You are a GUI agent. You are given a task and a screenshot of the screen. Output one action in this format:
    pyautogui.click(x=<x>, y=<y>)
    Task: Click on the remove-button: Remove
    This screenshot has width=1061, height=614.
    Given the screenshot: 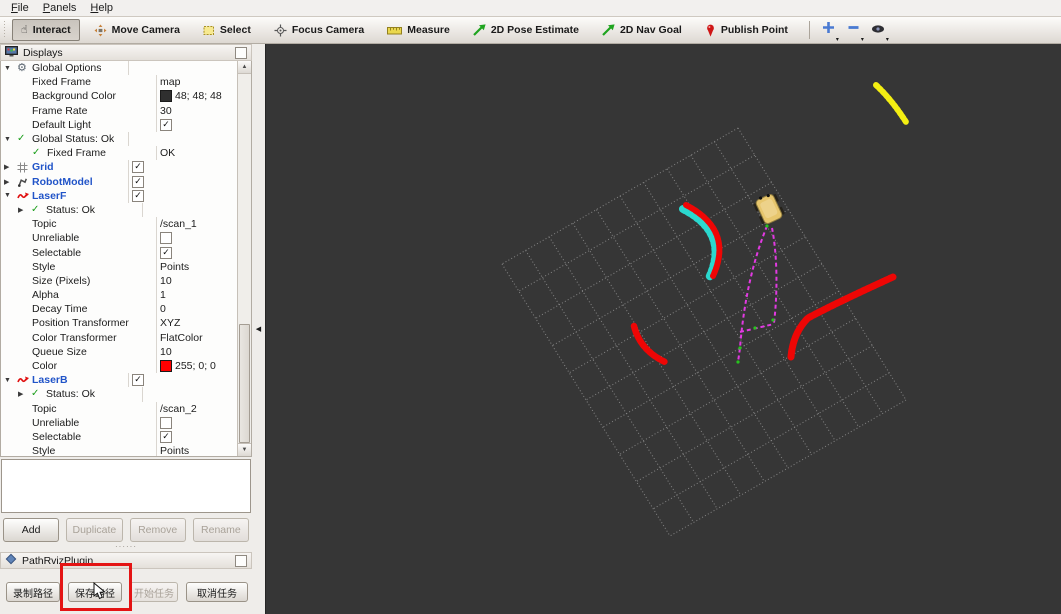 What is the action you would take?
    pyautogui.click(x=157, y=530)
    